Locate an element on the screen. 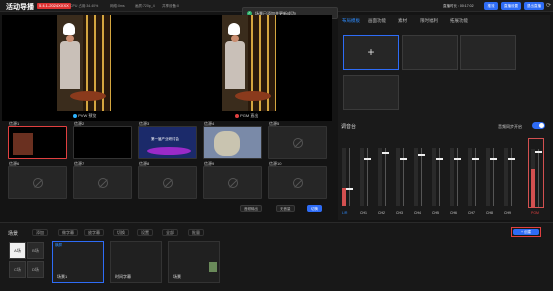 The height and width of the screenshot is (291, 553). scene-tool: 全部 is located at coordinates (170, 232).